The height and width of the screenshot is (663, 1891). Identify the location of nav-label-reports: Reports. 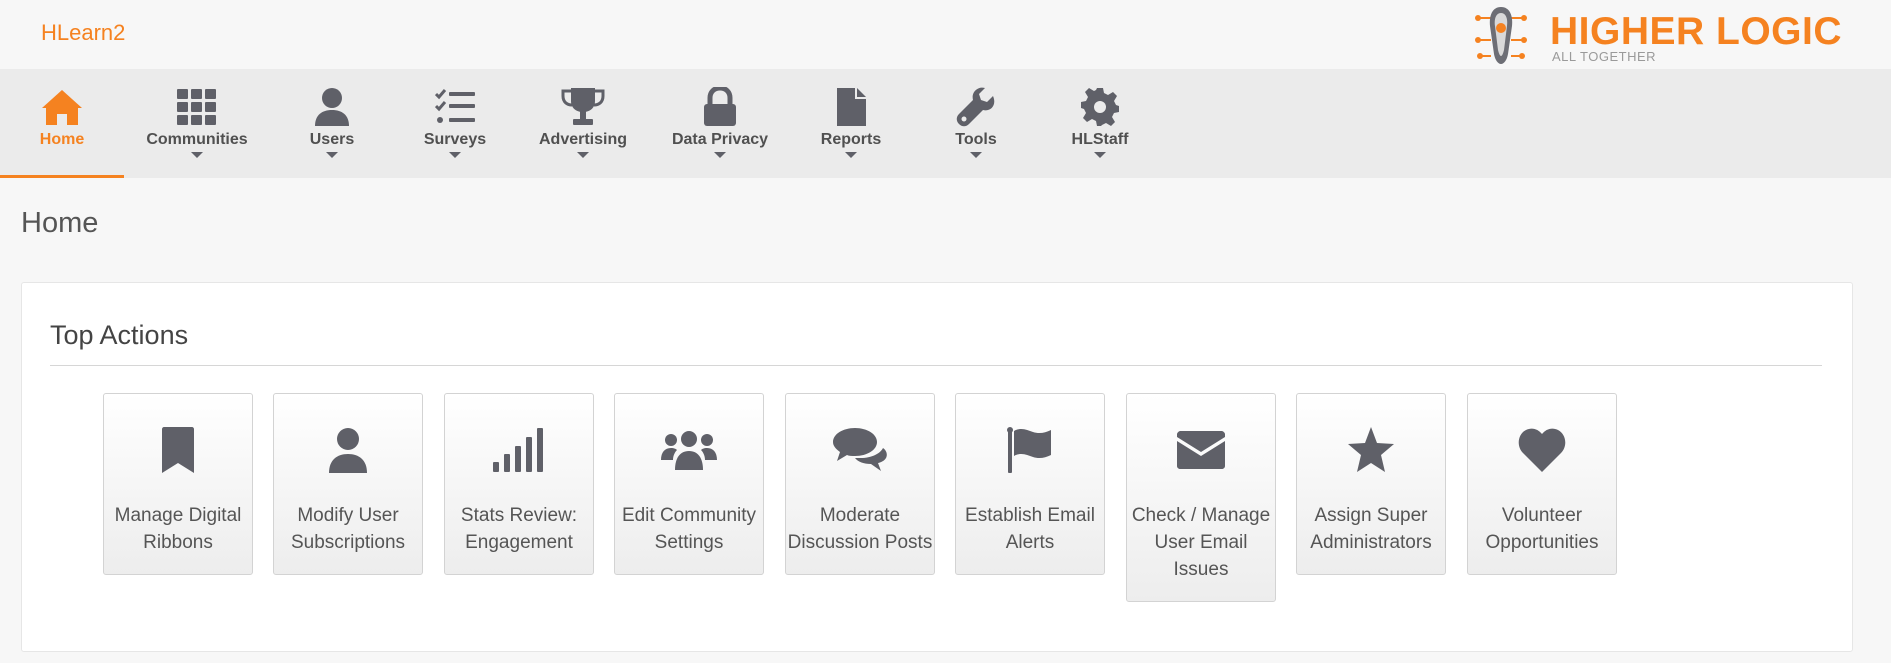
(851, 139).